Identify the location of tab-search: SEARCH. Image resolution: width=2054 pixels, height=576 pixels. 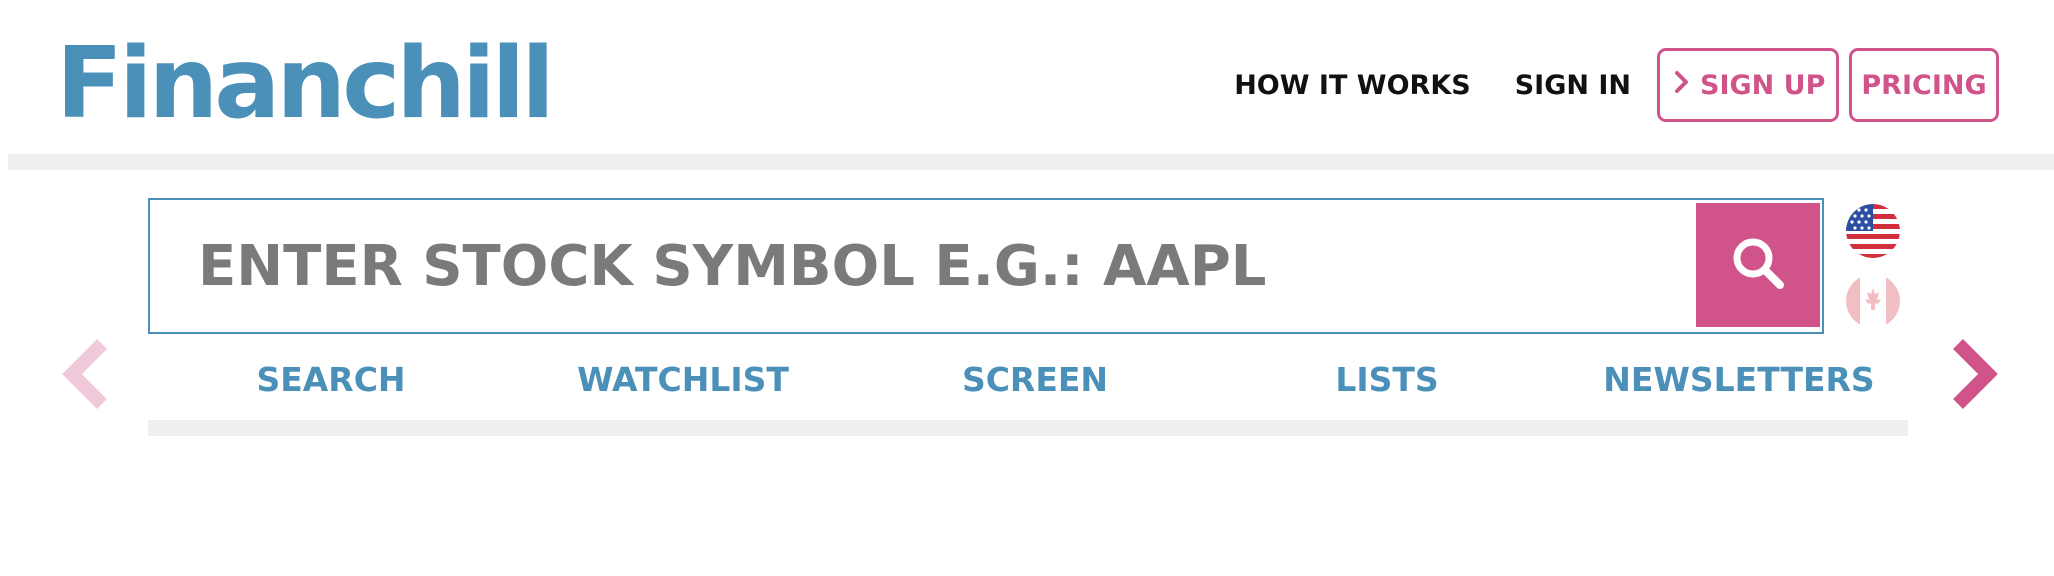
(331, 380).